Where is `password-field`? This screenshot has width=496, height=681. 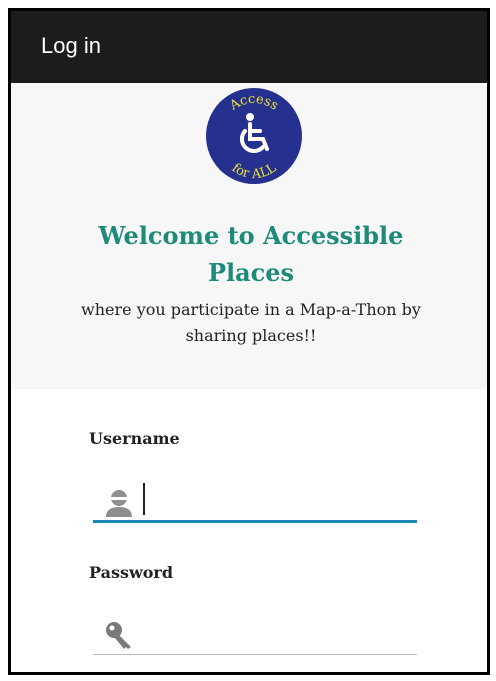 password-field is located at coordinates (255, 633).